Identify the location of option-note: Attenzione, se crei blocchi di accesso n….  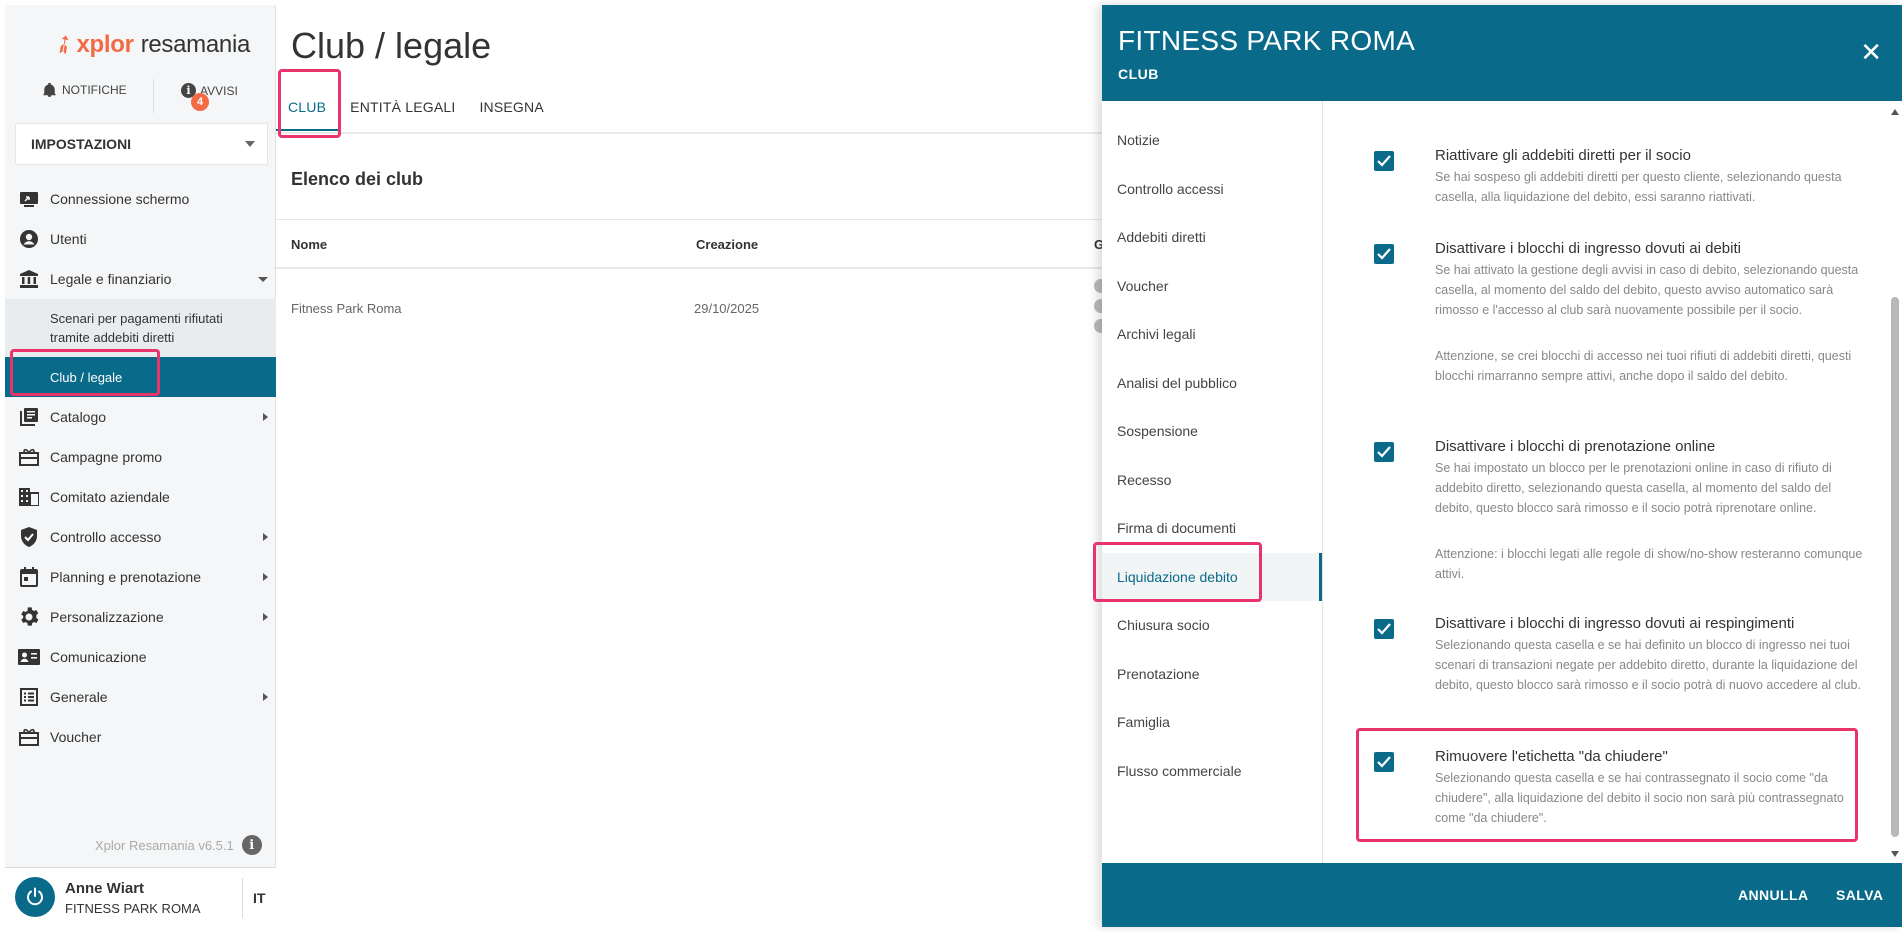
(1643, 366).